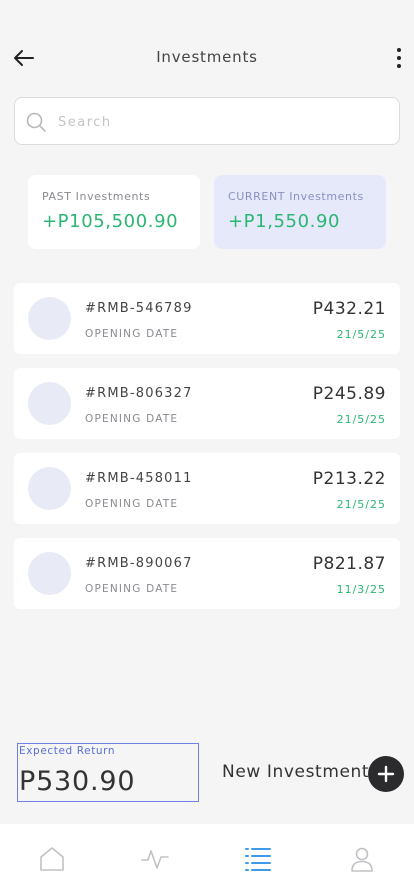 The width and height of the screenshot is (414, 896). I want to click on bottom-tab-bar, so click(207, 860).